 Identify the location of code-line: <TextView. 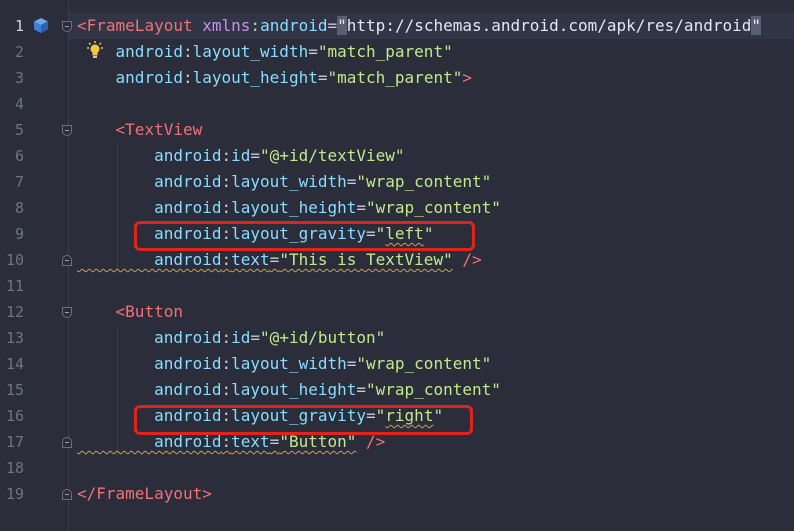
(140, 130).